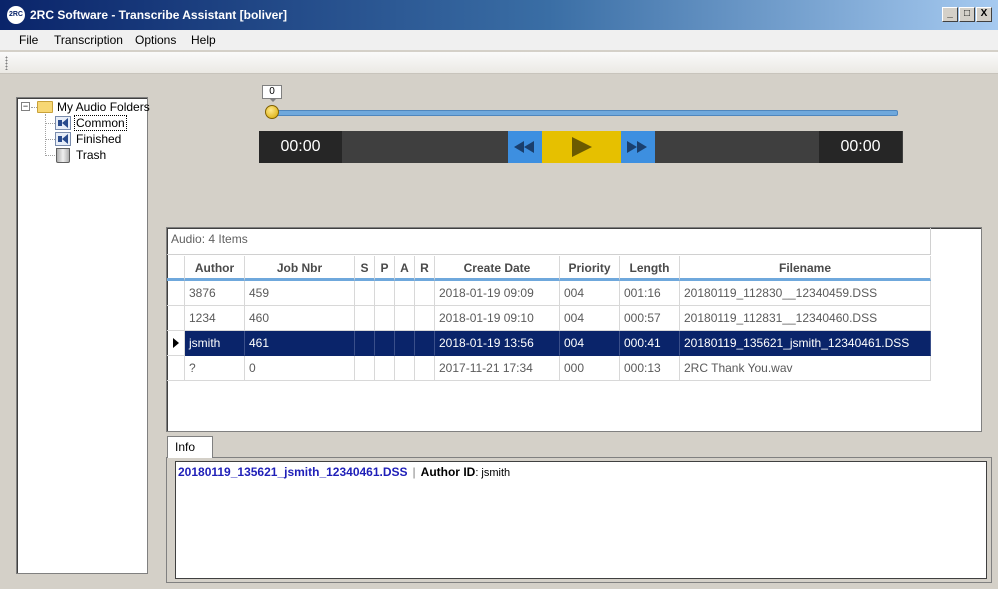 The image size is (998, 589). I want to click on column-header-priority: Priority, so click(590, 268).